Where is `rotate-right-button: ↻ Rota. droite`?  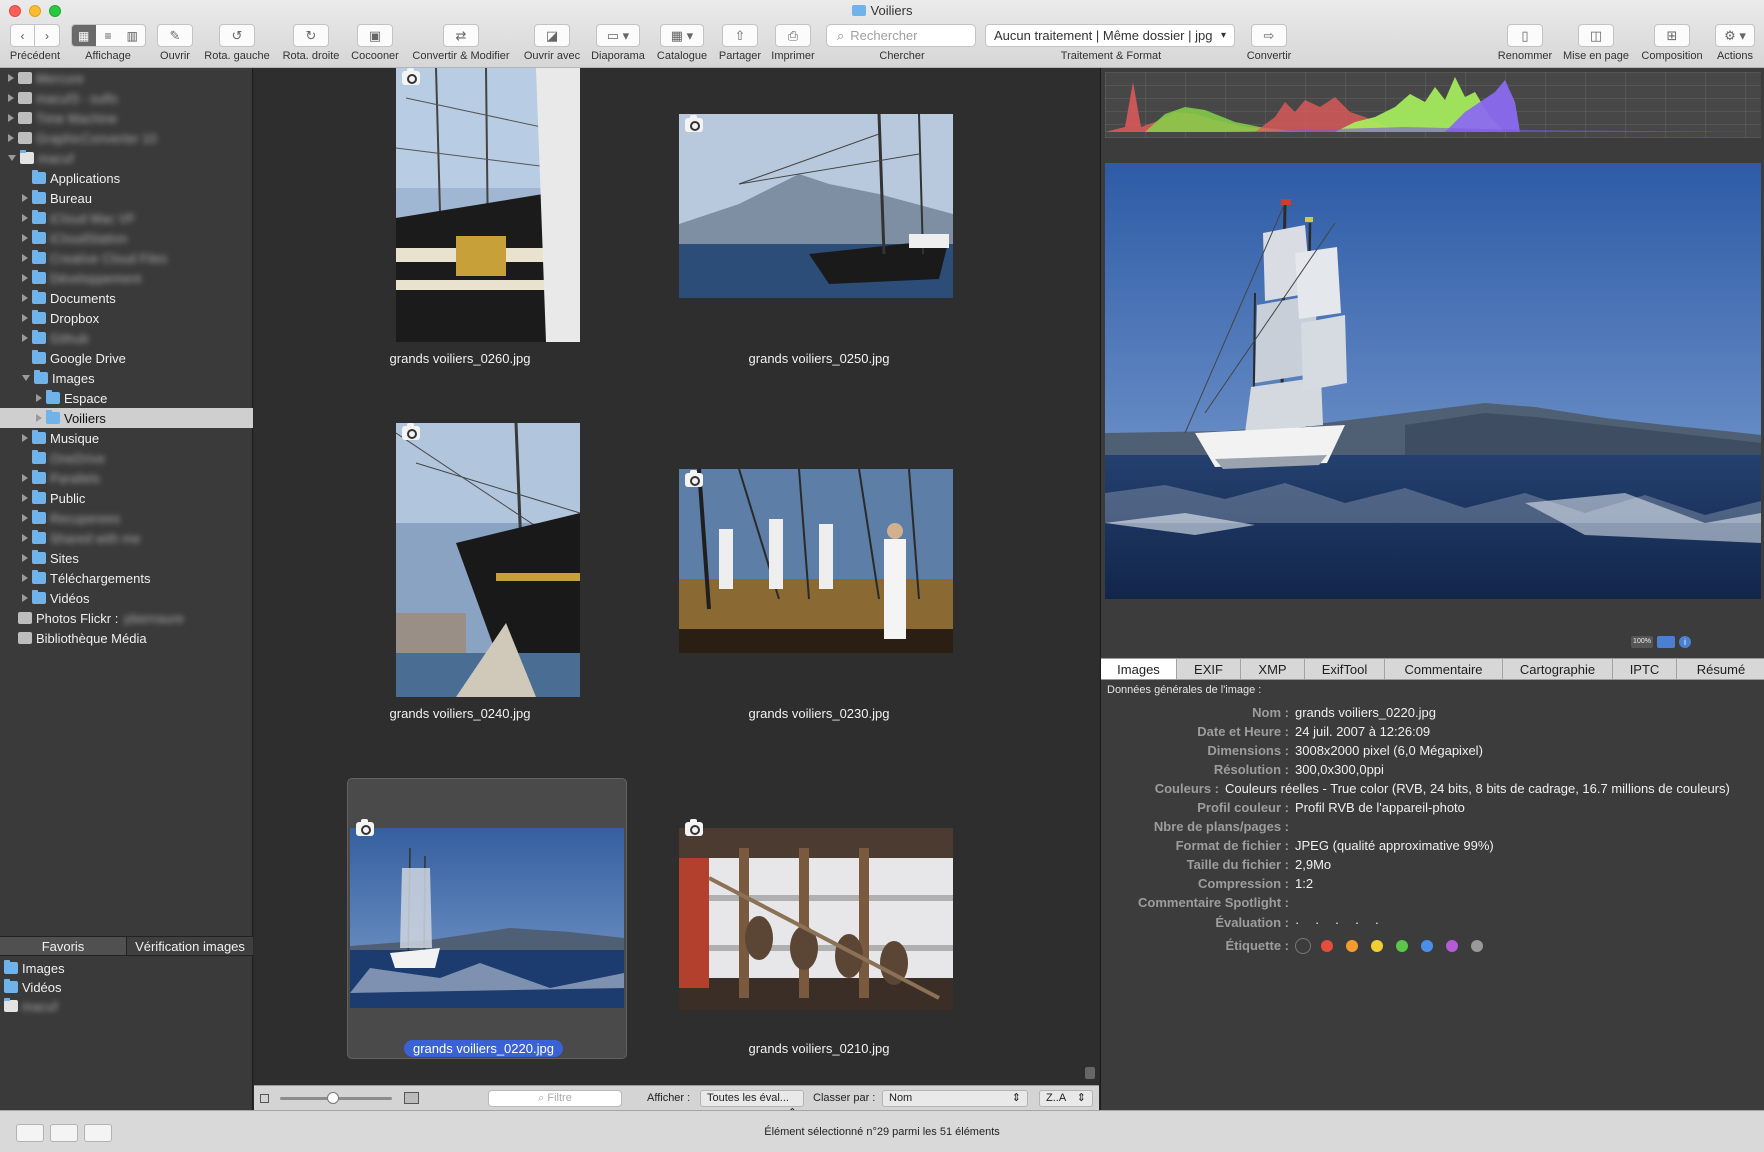
rotate-right-button: ↻ Rota. droite is located at coordinates (311, 43).